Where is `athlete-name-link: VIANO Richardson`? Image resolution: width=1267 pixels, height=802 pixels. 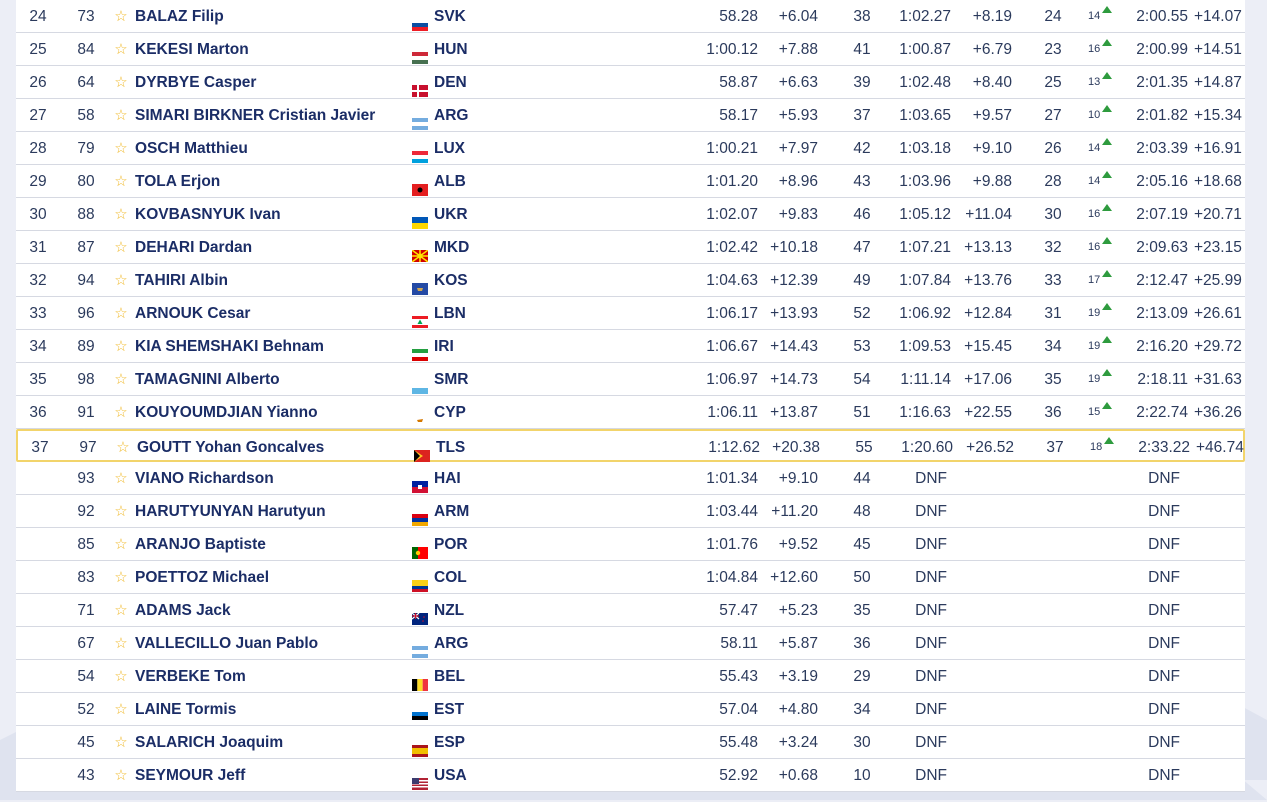 athlete-name-link: VIANO Richardson is located at coordinates (204, 478).